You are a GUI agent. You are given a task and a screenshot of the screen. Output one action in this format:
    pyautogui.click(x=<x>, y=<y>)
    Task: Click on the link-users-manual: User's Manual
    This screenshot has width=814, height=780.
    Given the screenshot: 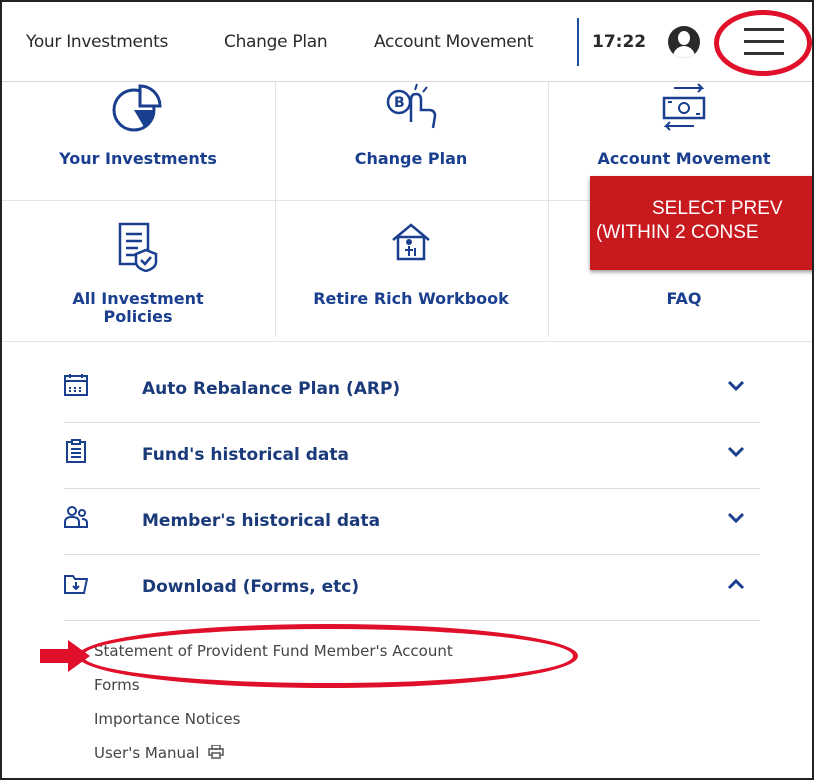 What is the action you would take?
    pyautogui.click(x=159, y=753)
    